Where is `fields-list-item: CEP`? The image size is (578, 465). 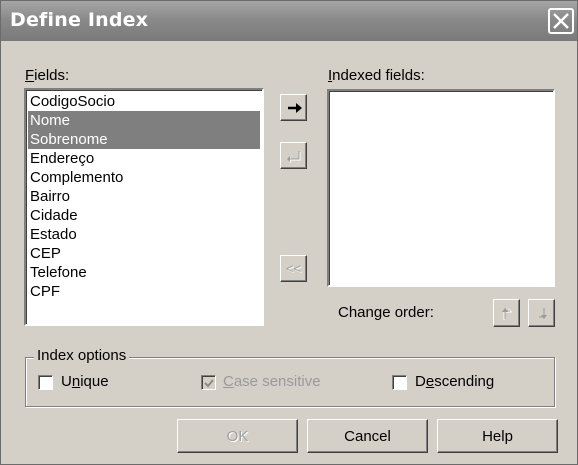
fields-list-item: CEP is located at coordinates (144, 253).